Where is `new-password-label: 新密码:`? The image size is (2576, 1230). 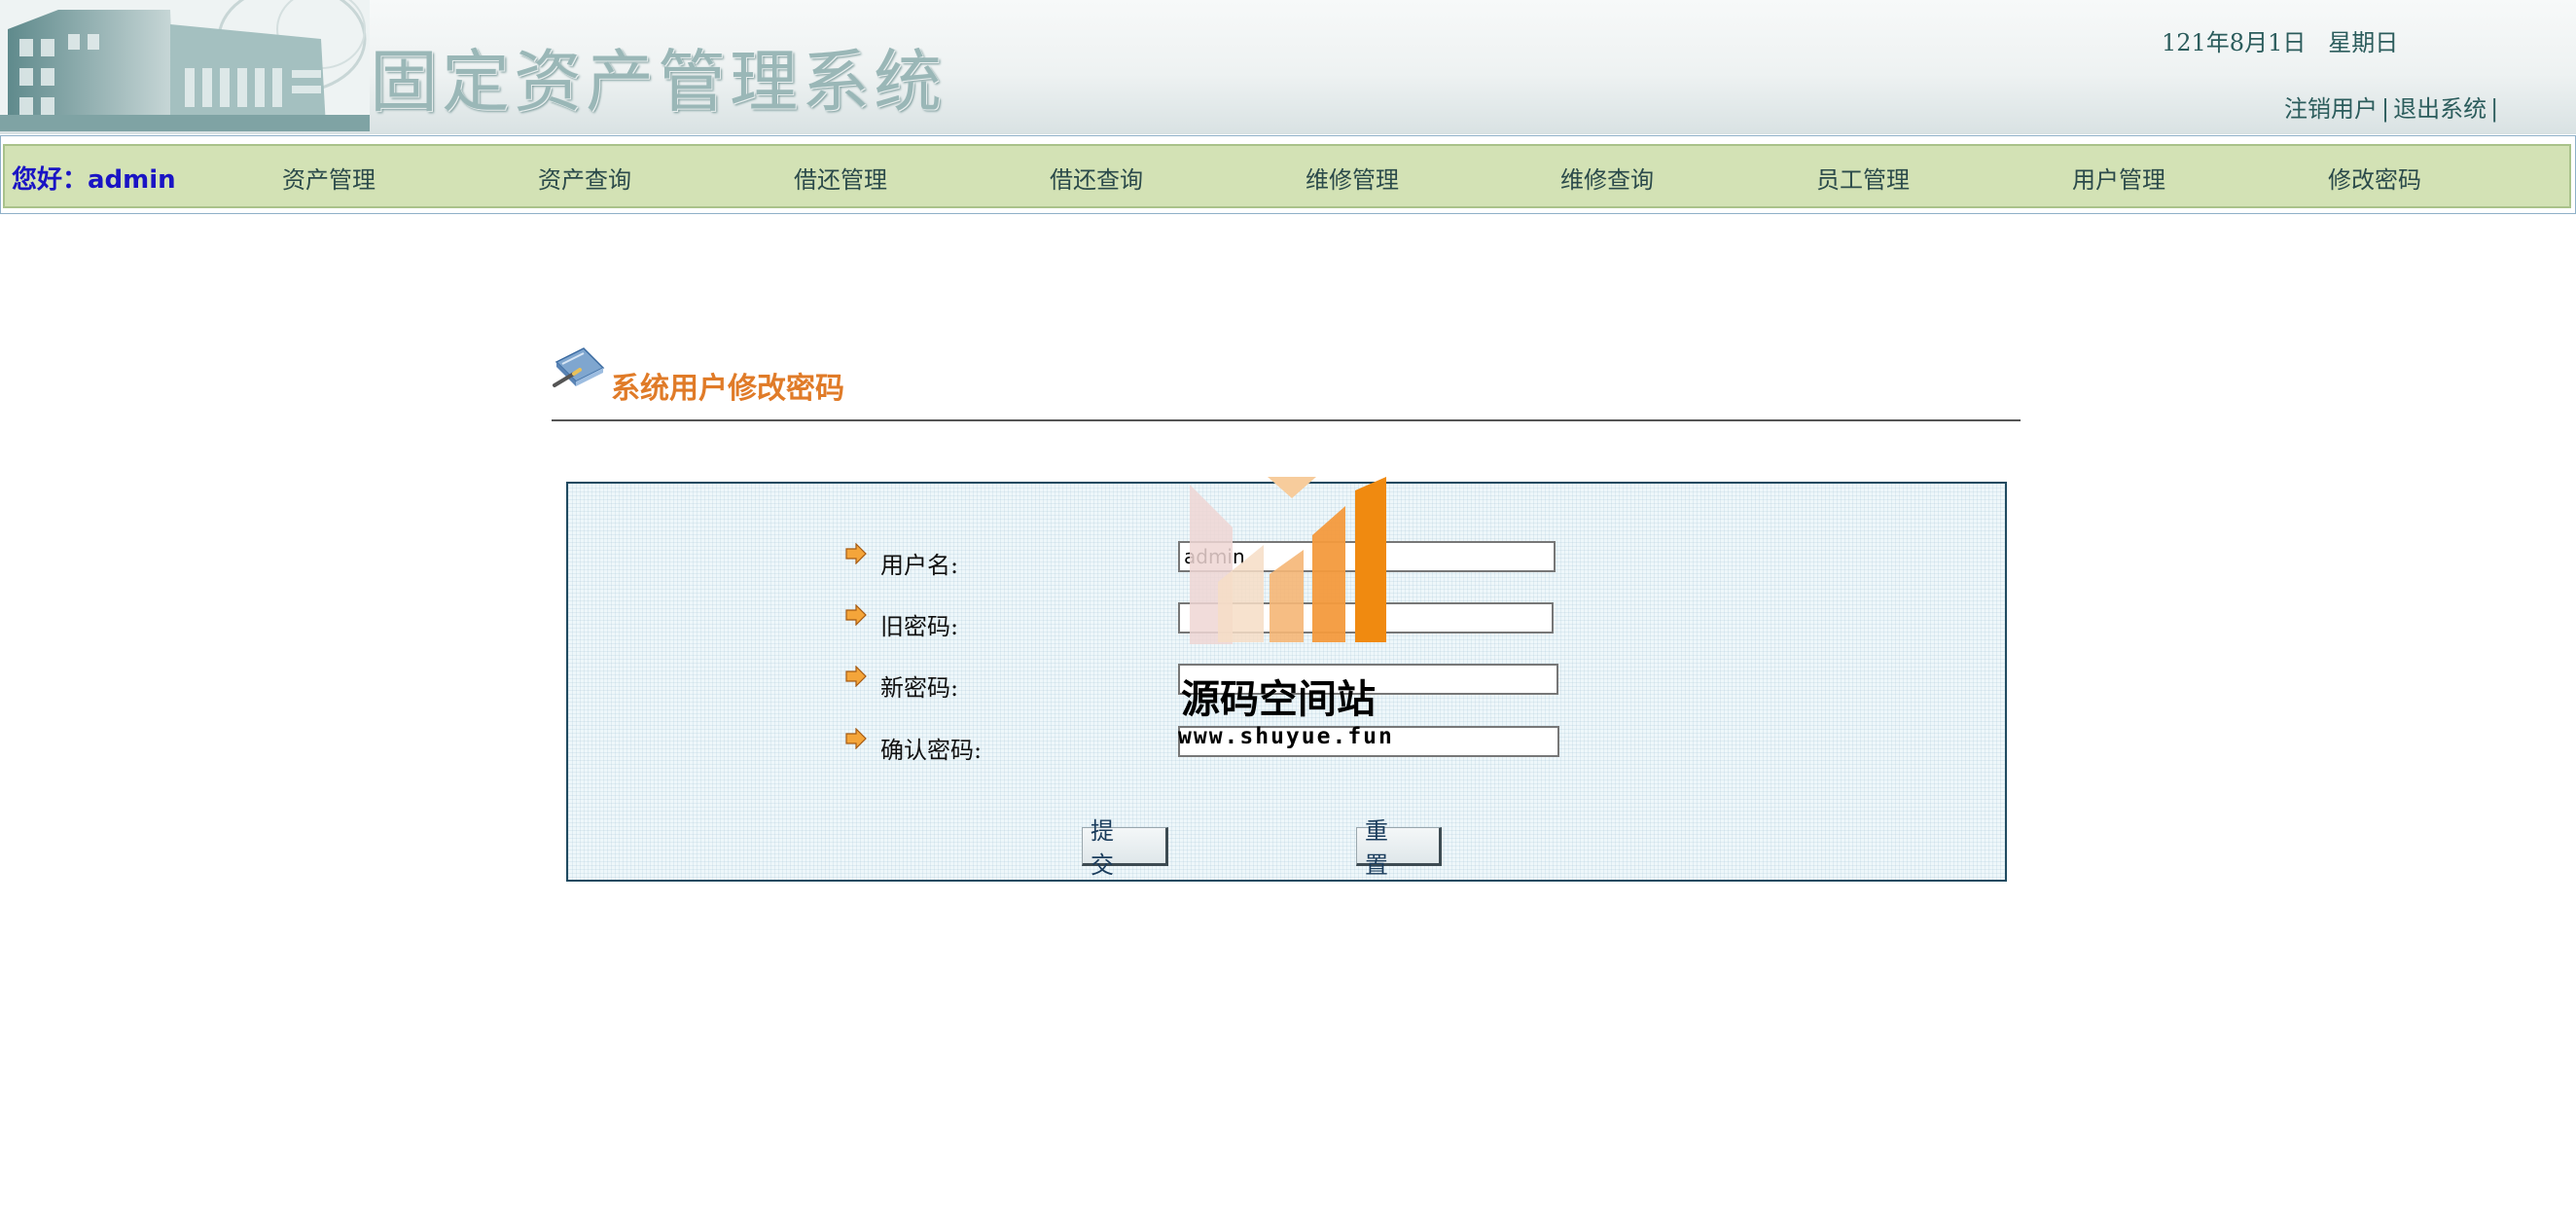 new-password-label: 新密码: is located at coordinates (919, 688).